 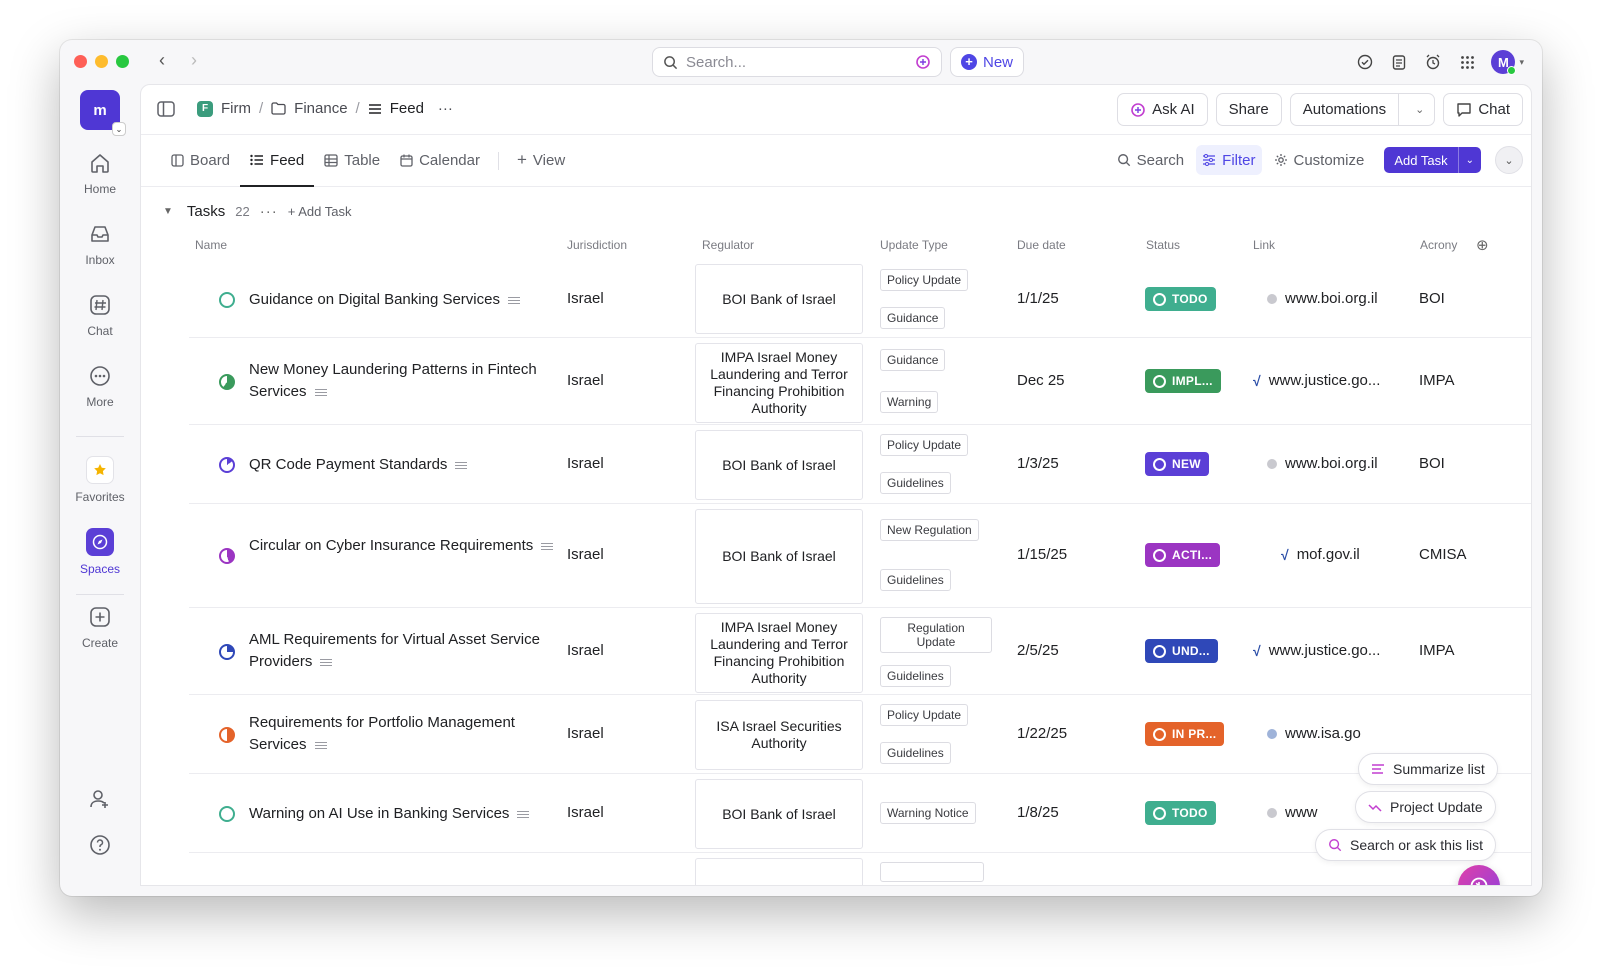 I want to click on due-date-cell: 1/3/25, so click(x=1038, y=463).